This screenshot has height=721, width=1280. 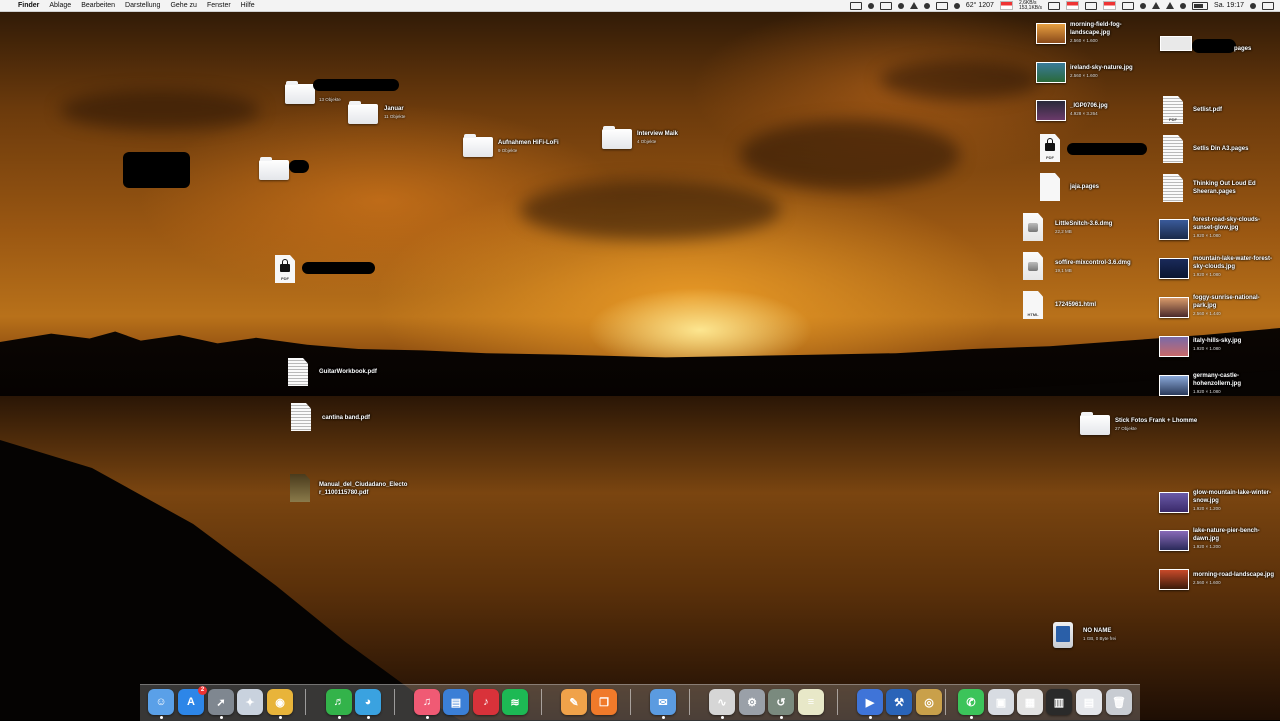 What do you see at coordinates (1204, 306) in the screenshot?
I see `file-label: park.jpg` at bounding box center [1204, 306].